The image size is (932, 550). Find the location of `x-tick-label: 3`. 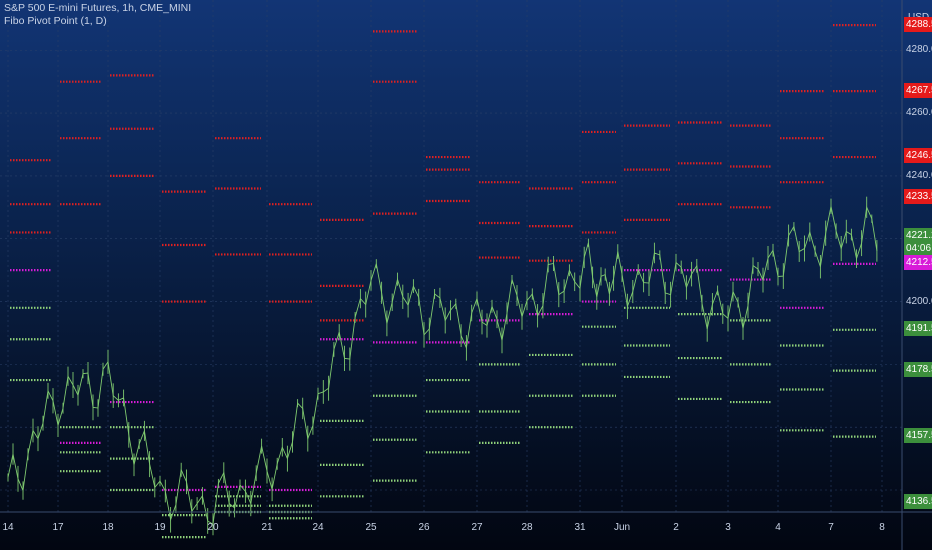

x-tick-label: 3 is located at coordinates (728, 527).